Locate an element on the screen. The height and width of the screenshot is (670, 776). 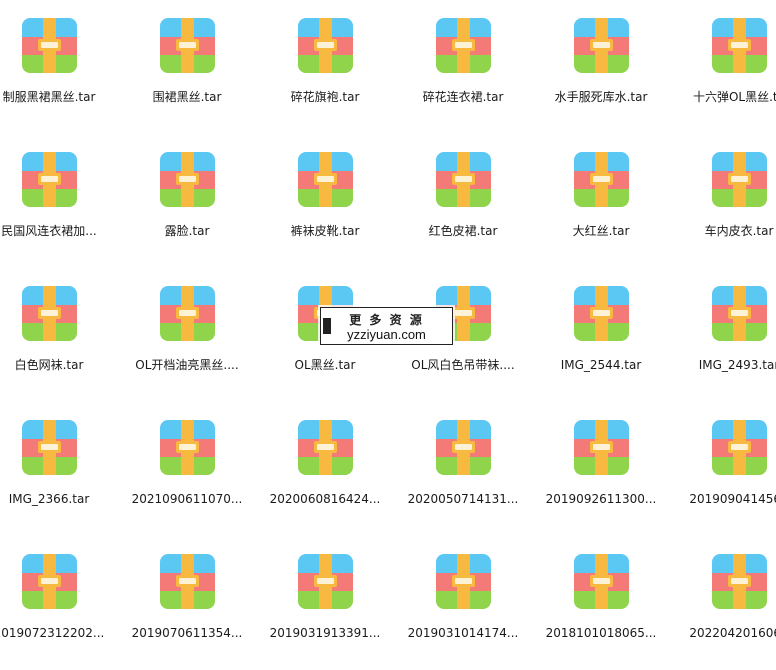
file-name-label: 红色皮裙.tar is located at coordinates (463, 231).